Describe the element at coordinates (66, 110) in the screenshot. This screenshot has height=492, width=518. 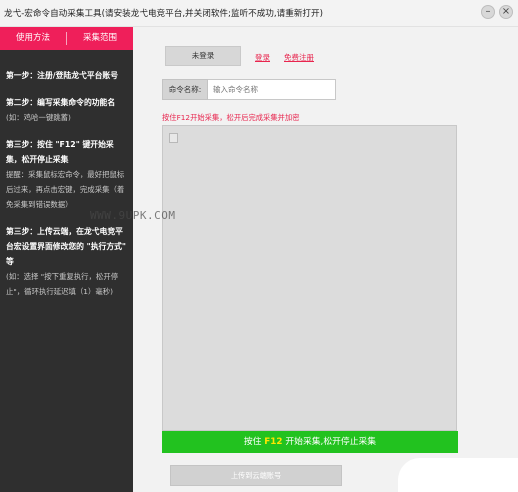
I see `step-2: 第二步：编写采集命令的功能名 (如：鸡哈一键跳蓄)` at that location.